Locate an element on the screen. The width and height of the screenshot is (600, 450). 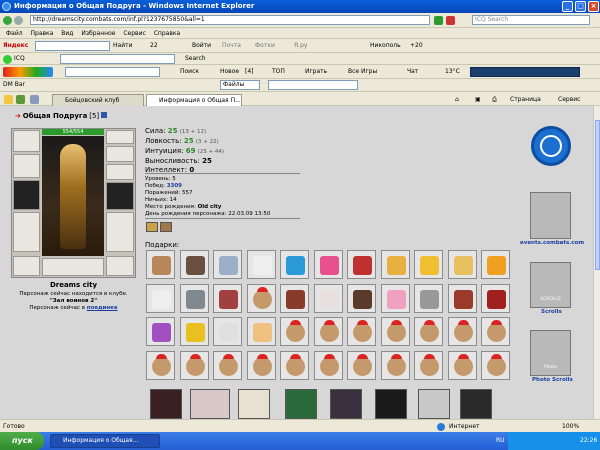
menu-help: Справка is located at coordinates (167, 33).